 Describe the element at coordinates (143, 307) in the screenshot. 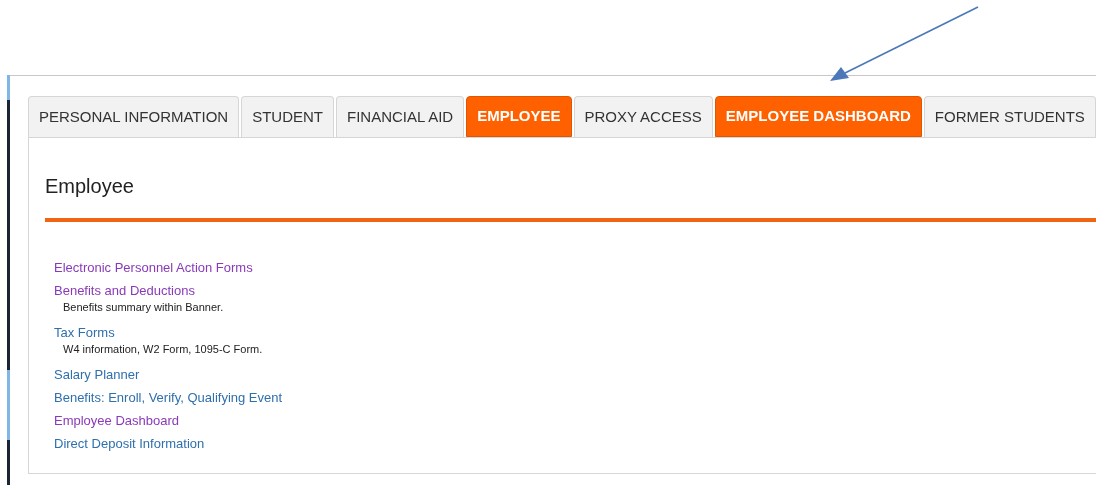

I see `link-description: Benefits summary within Banner.` at that location.